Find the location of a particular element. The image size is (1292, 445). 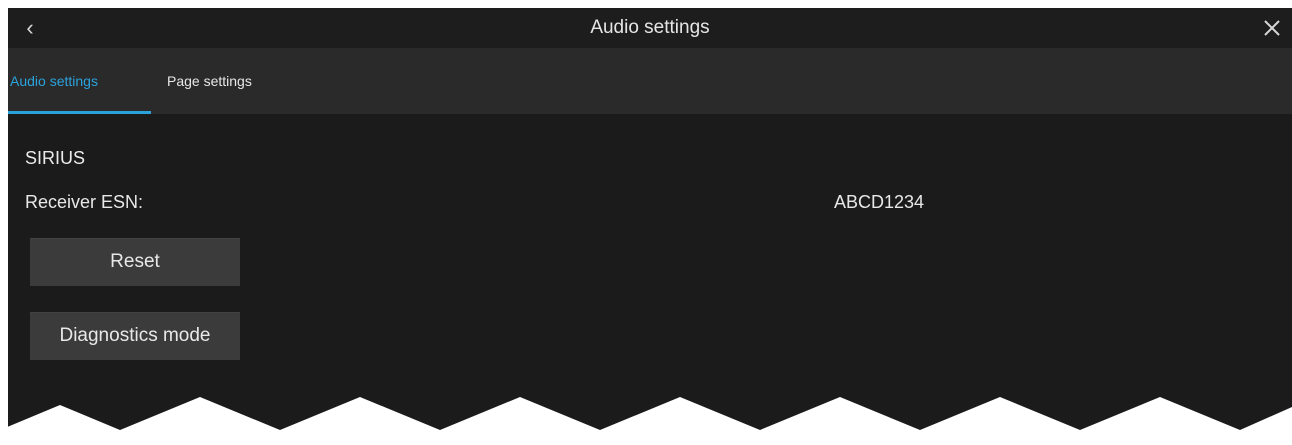

title-bar: ‹ Audio settings is located at coordinates (650, 28).